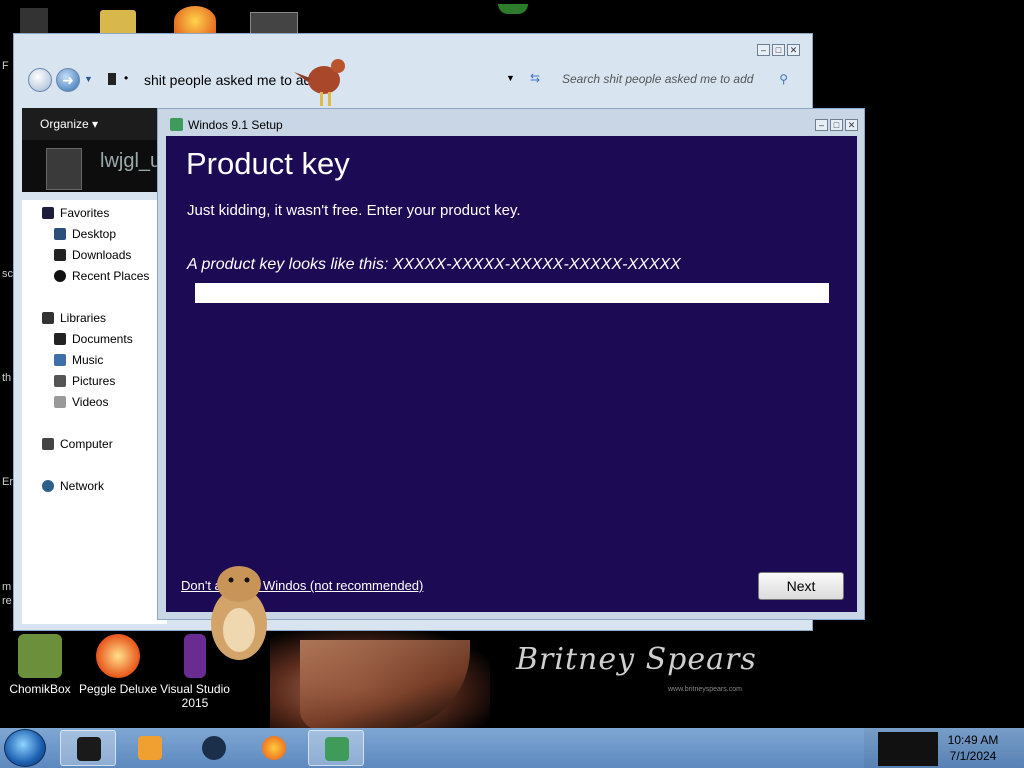 This screenshot has height=768, width=1024. Describe the element at coordinates (88, 79) in the screenshot. I see `recent-pages-icon: ▼` at that location.